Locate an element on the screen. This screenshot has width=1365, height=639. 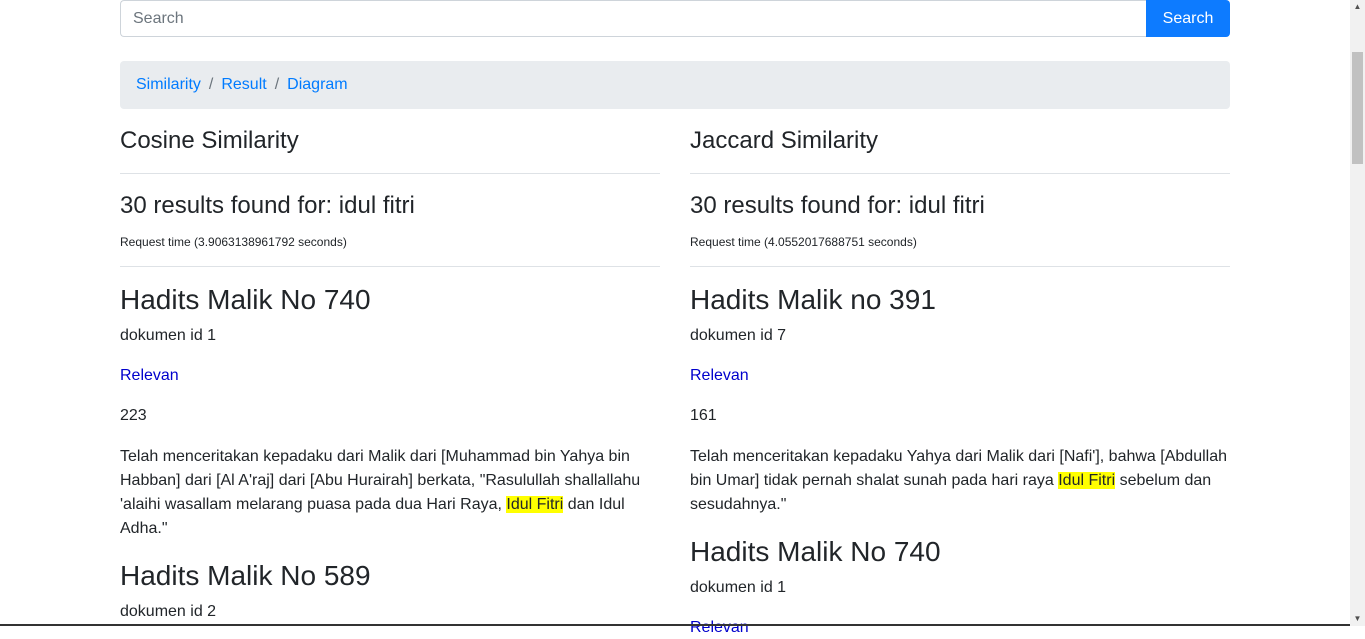
search-input is located at coordinates (633, 18).